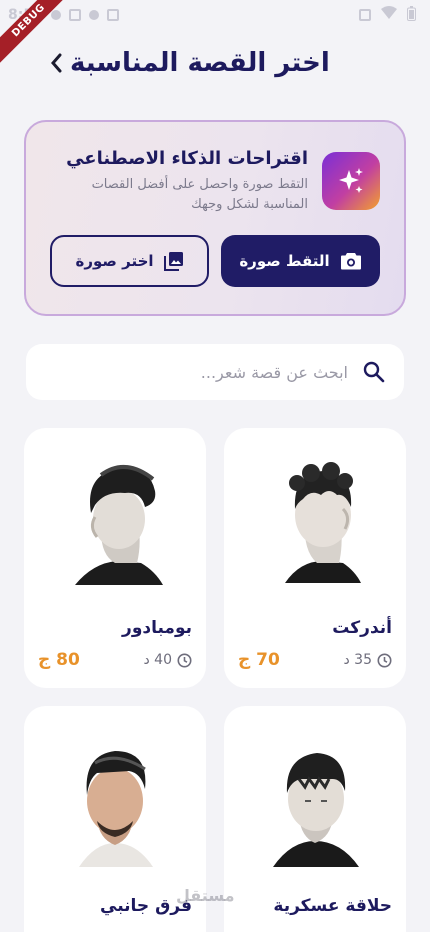 The image size is (430, 932). I want to click on status-bar: 8:52, so click(215, 15).